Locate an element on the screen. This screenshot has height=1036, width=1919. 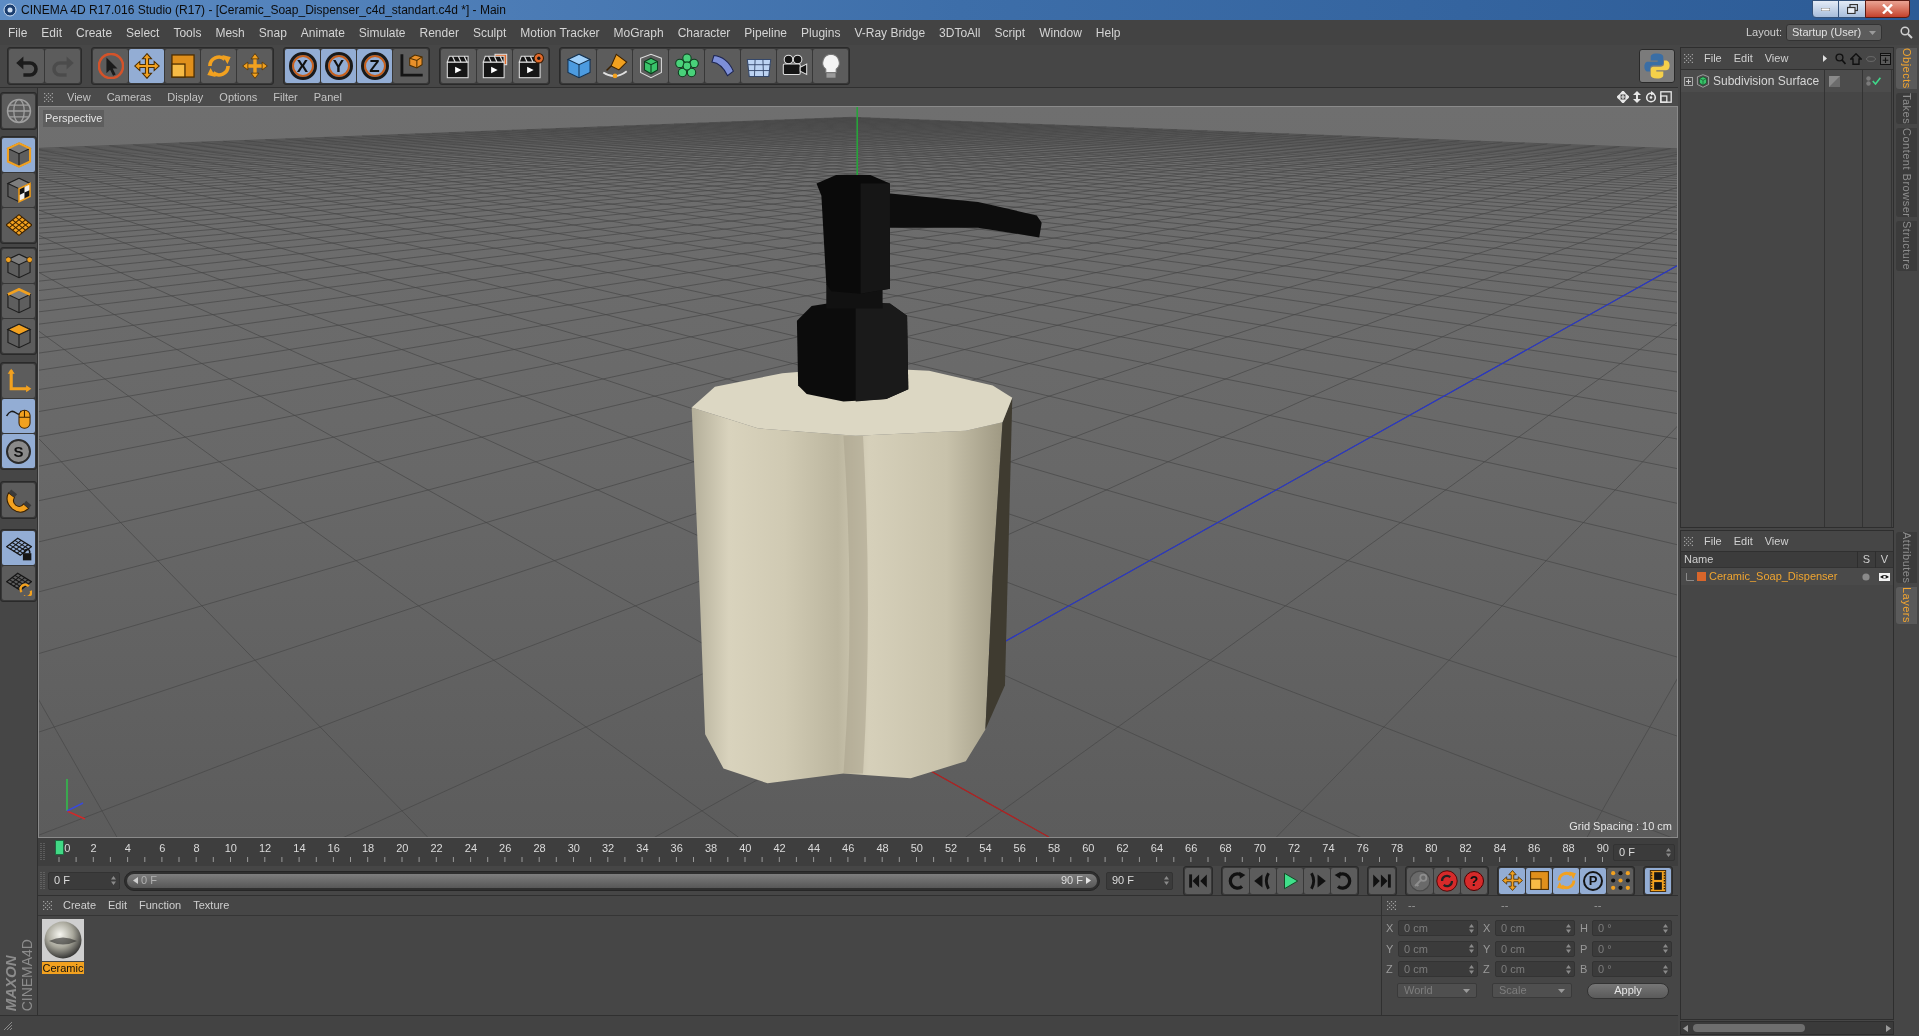
menu-item: Render is located at coordinates (439, 32).